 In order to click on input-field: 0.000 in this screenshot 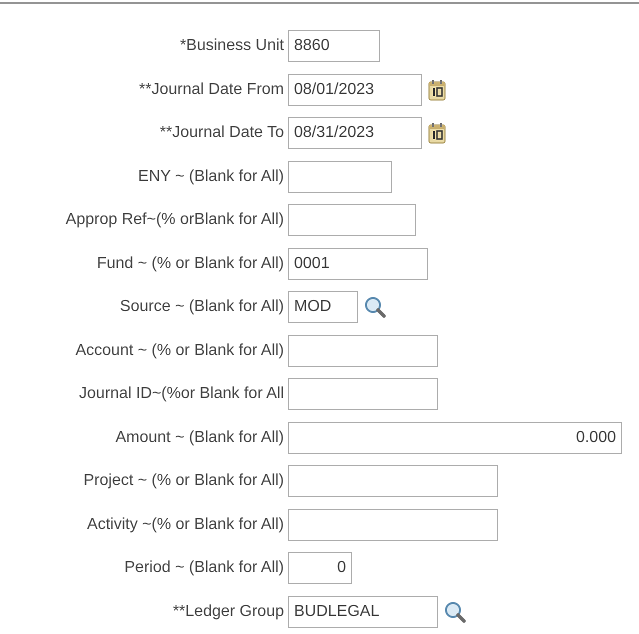, I will do `click(455, 438)`.